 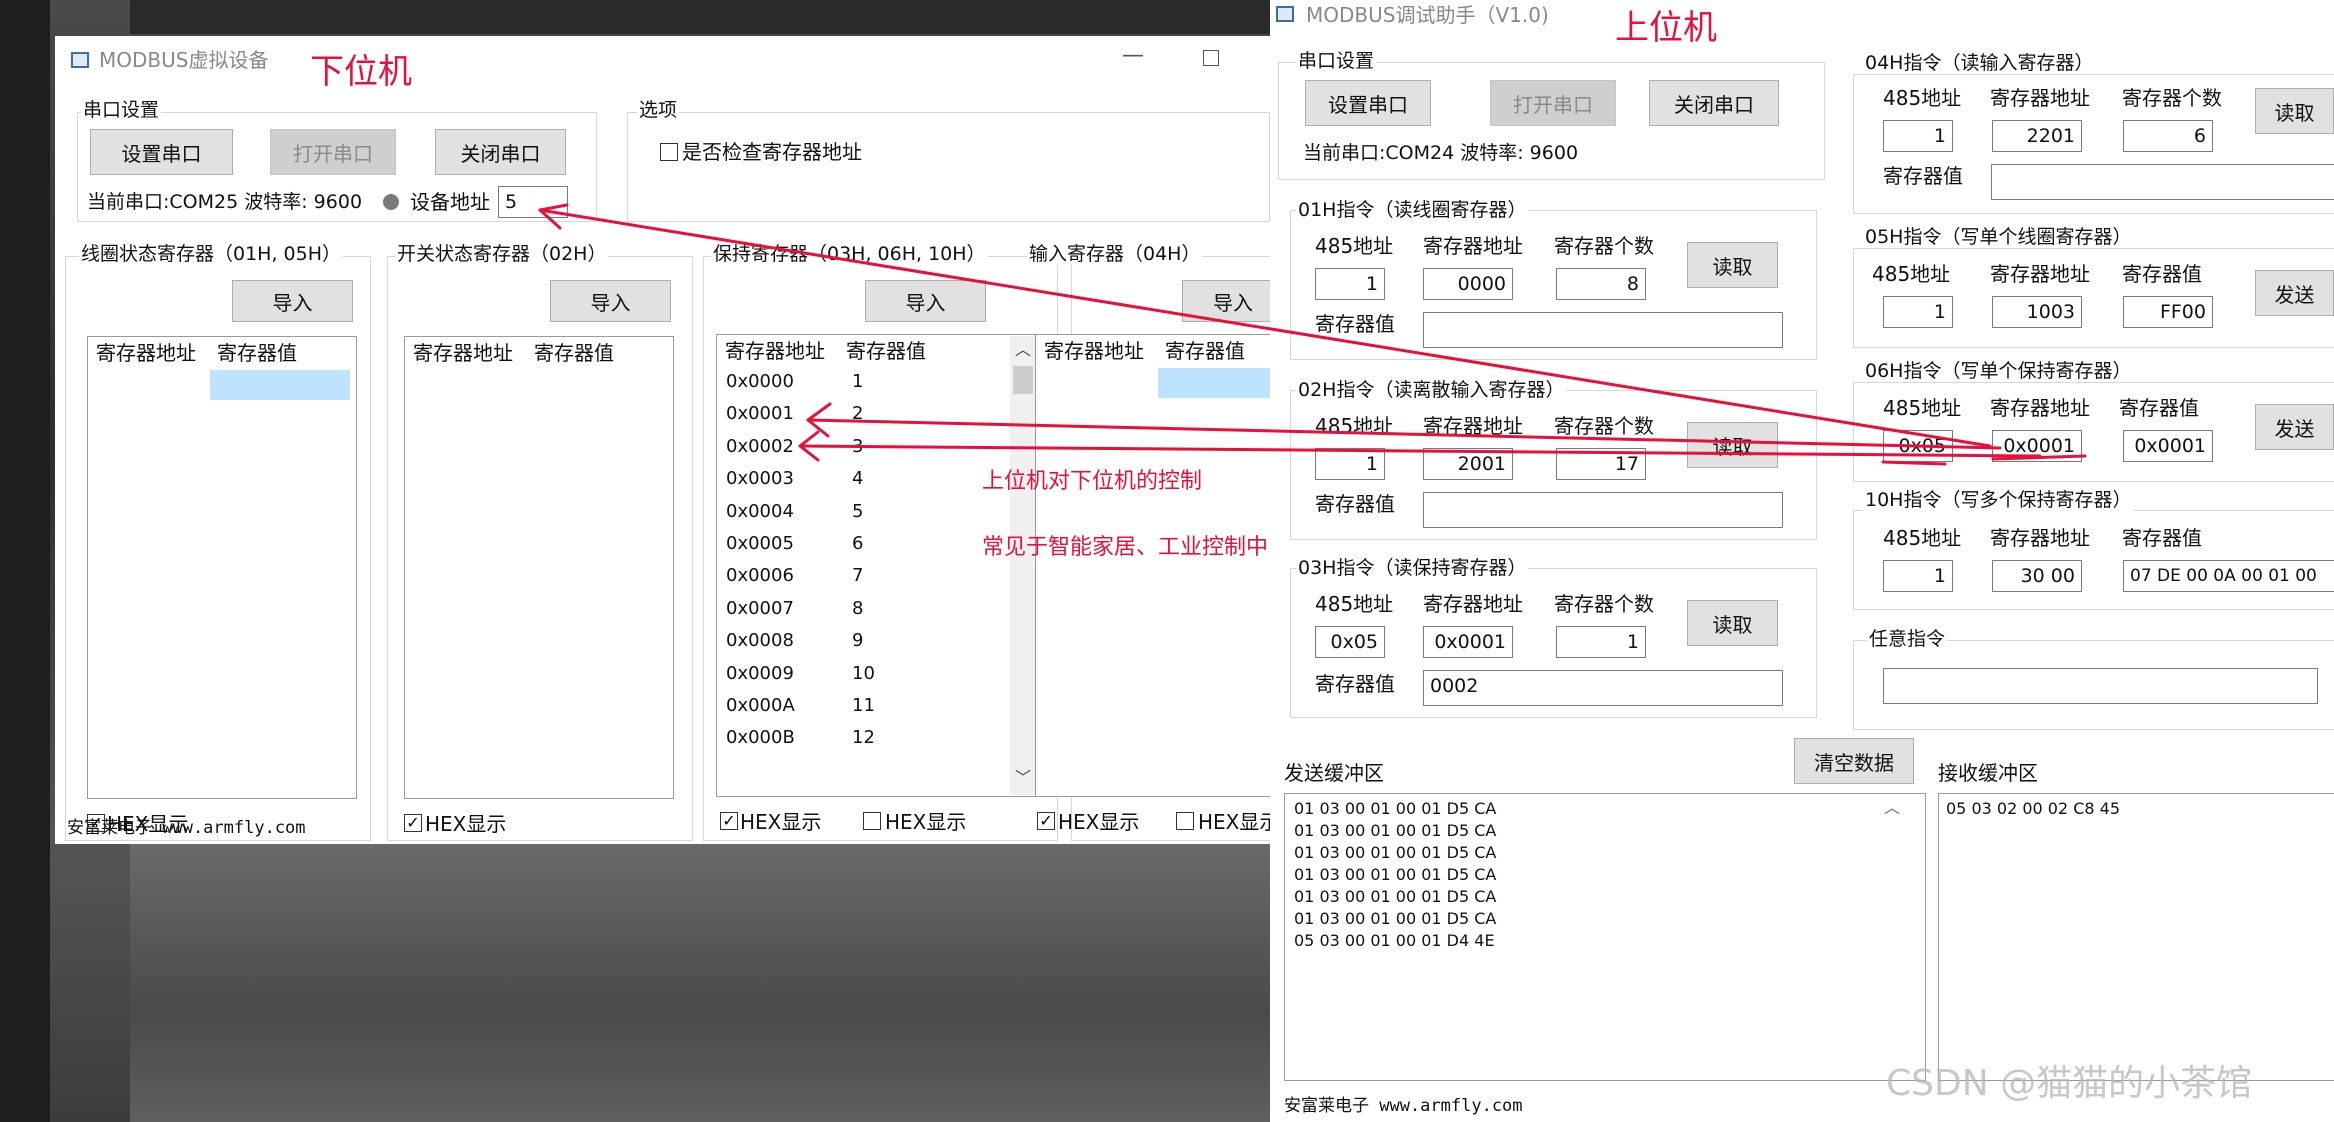 I want to click on arrow-device-address, so click(x=1265, y=328).